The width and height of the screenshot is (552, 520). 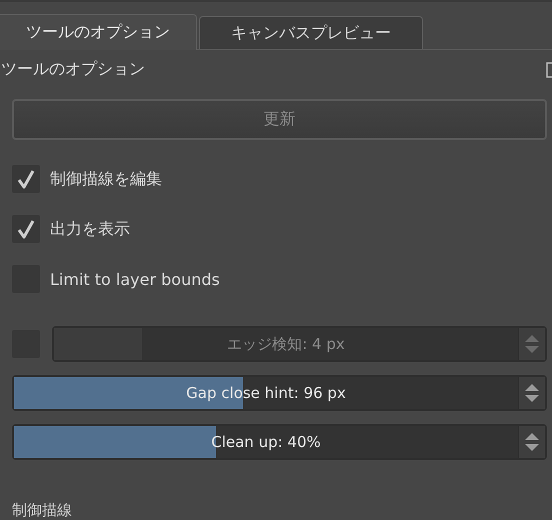 I want to click on checkbox-label: 出力を表示, so click(x=90, y=229).